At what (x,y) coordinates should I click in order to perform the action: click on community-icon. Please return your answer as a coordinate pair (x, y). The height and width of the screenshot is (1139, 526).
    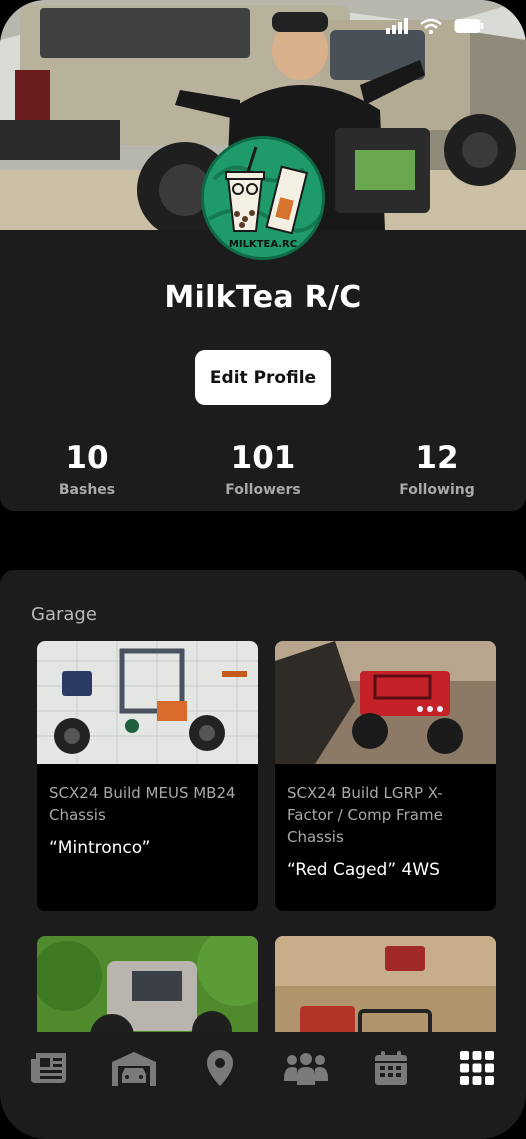
    Looking at the image, I should click on (305, 1069).